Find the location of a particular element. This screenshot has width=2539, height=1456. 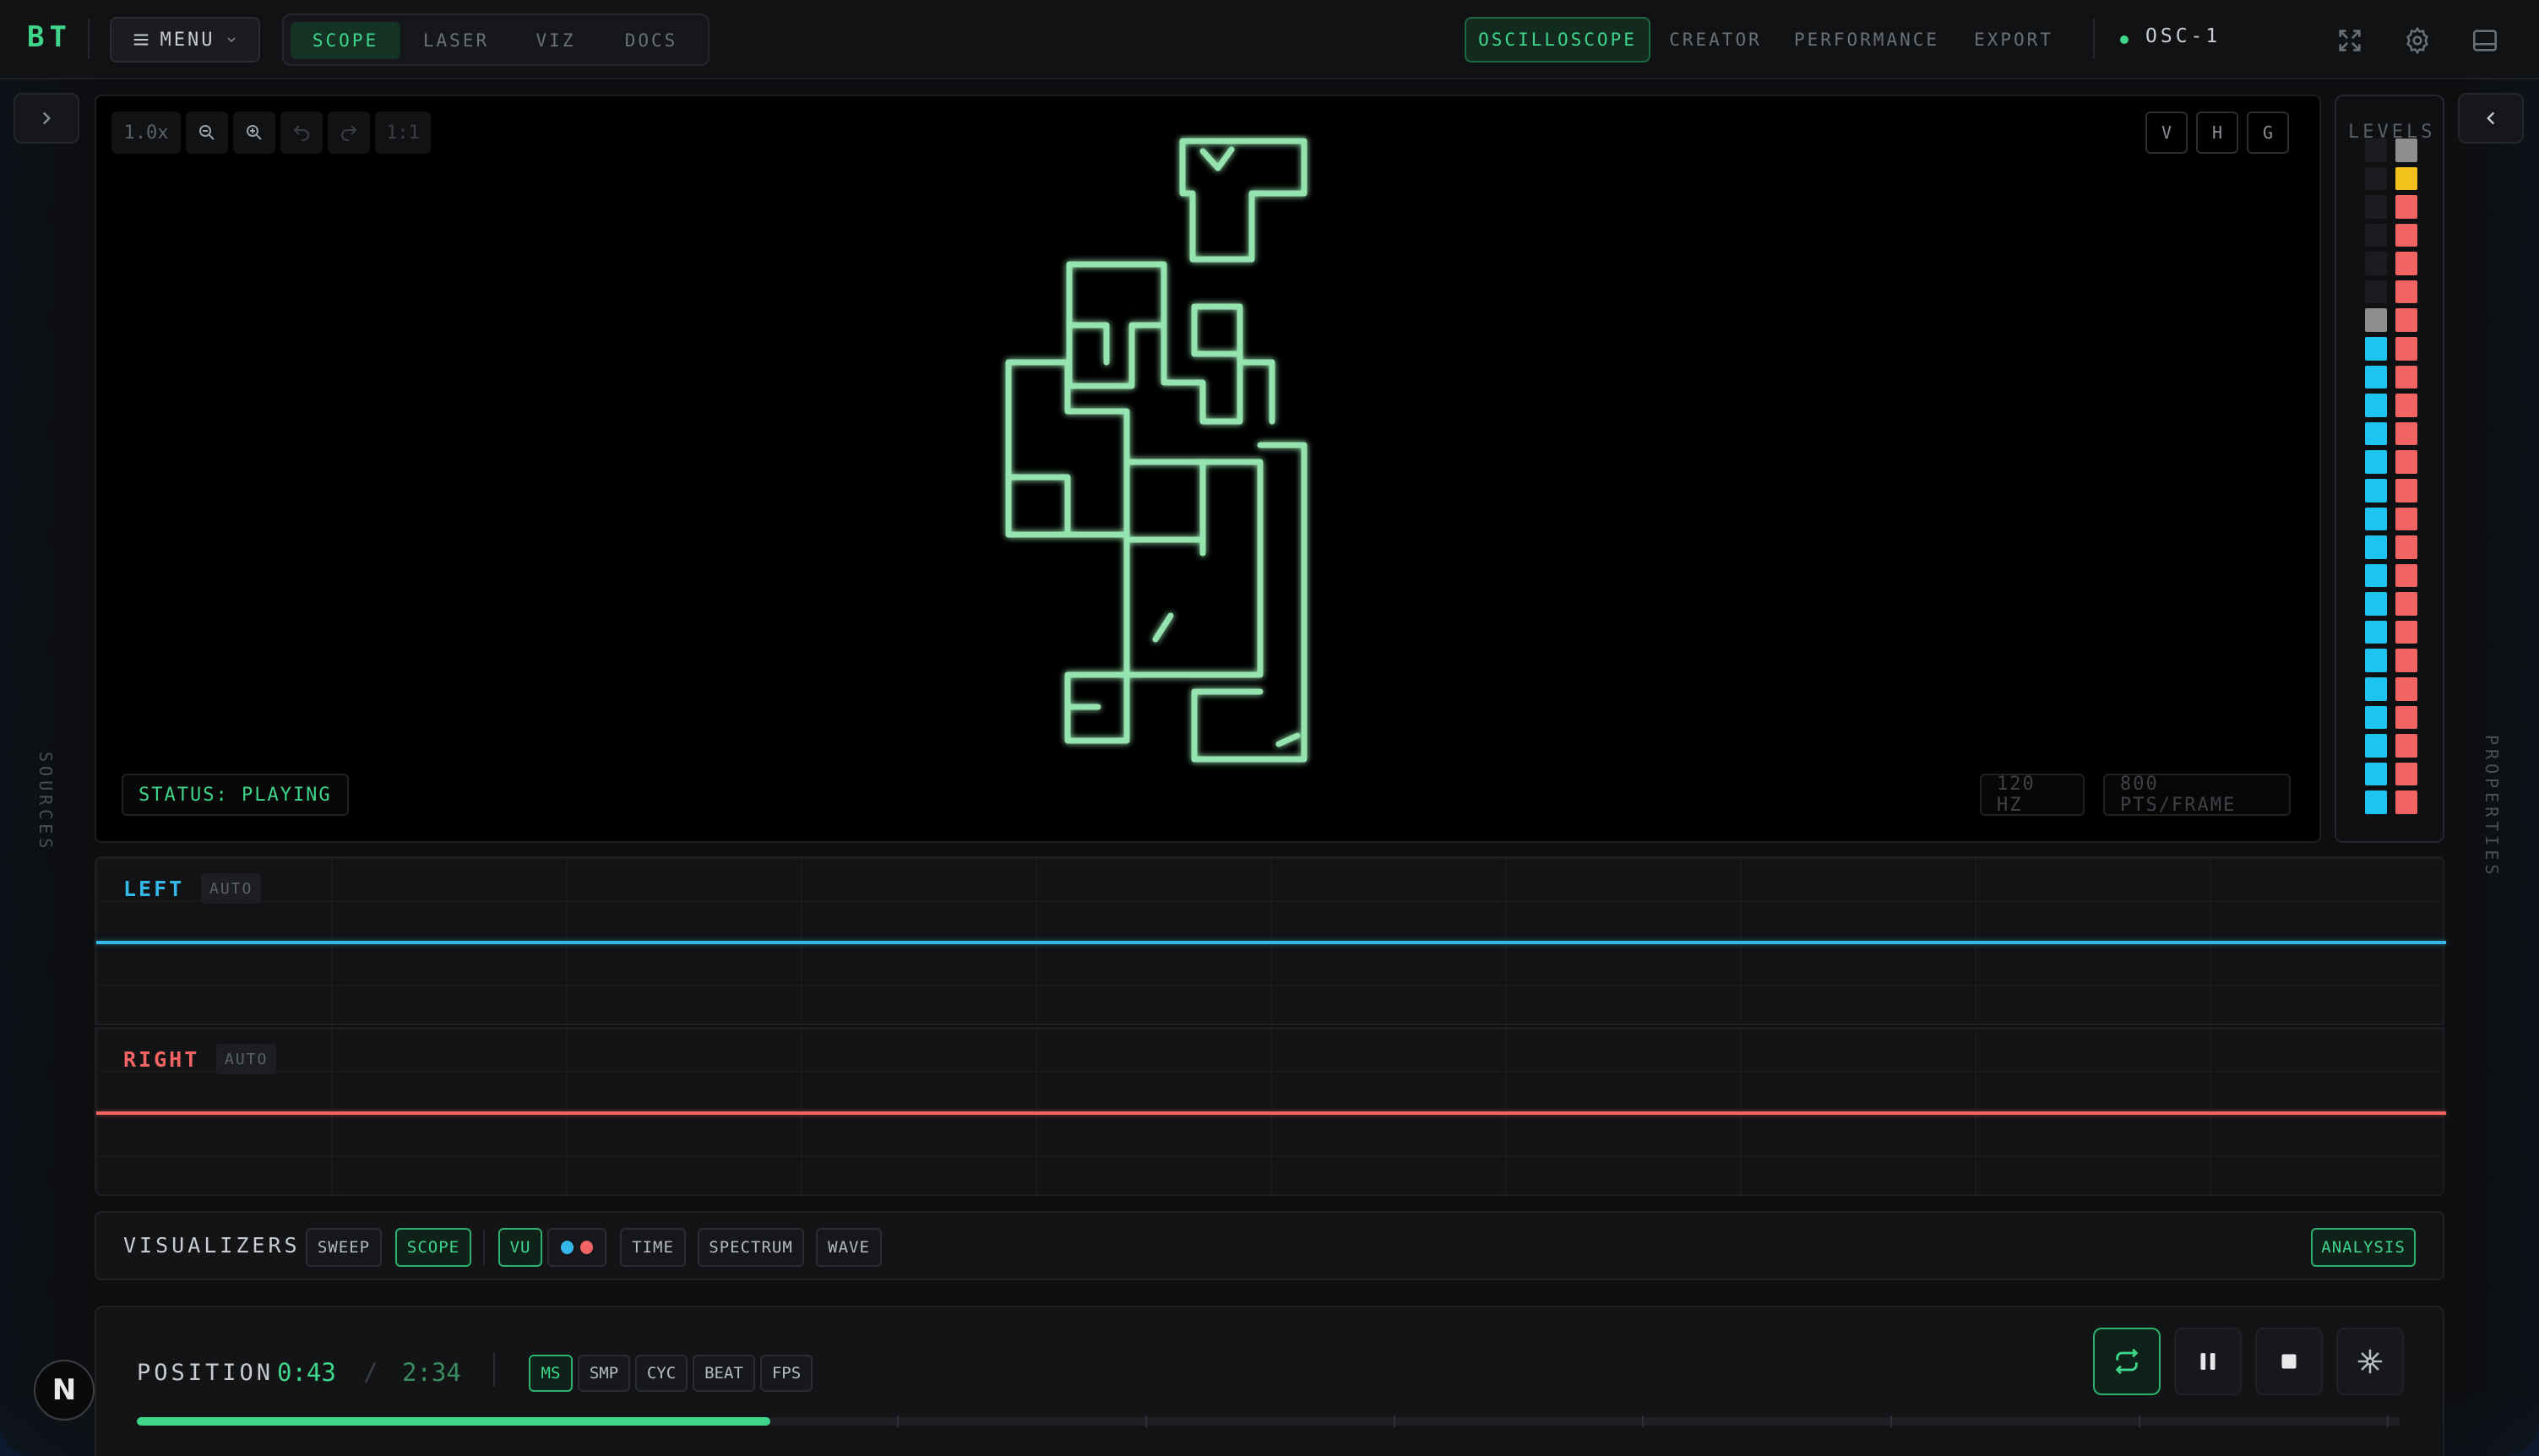

tab-docs: DOCS is located at coordinates (651, 40).